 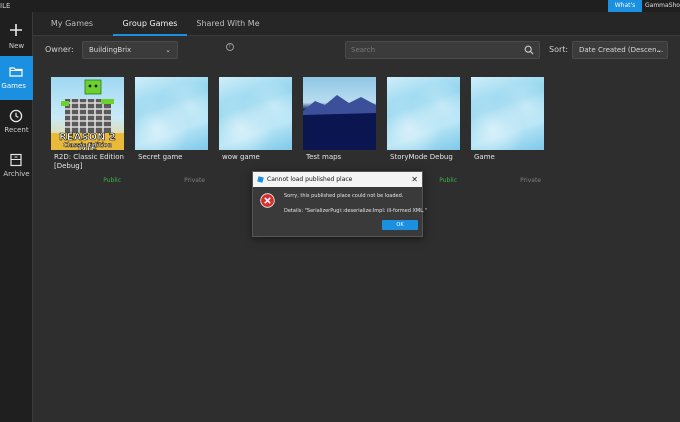 I want to click on tab-my-games: My Games, so click(x=72, y=24).